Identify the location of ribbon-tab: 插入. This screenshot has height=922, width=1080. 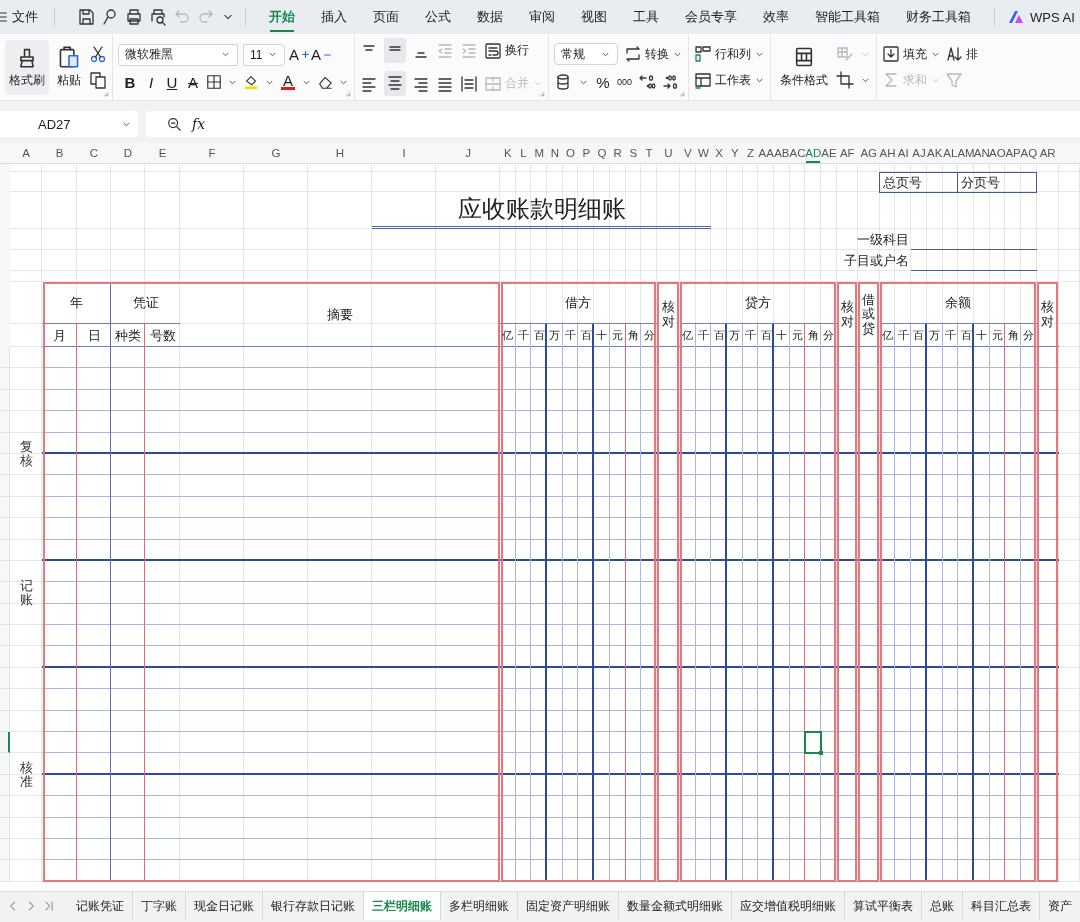
(334, 17).